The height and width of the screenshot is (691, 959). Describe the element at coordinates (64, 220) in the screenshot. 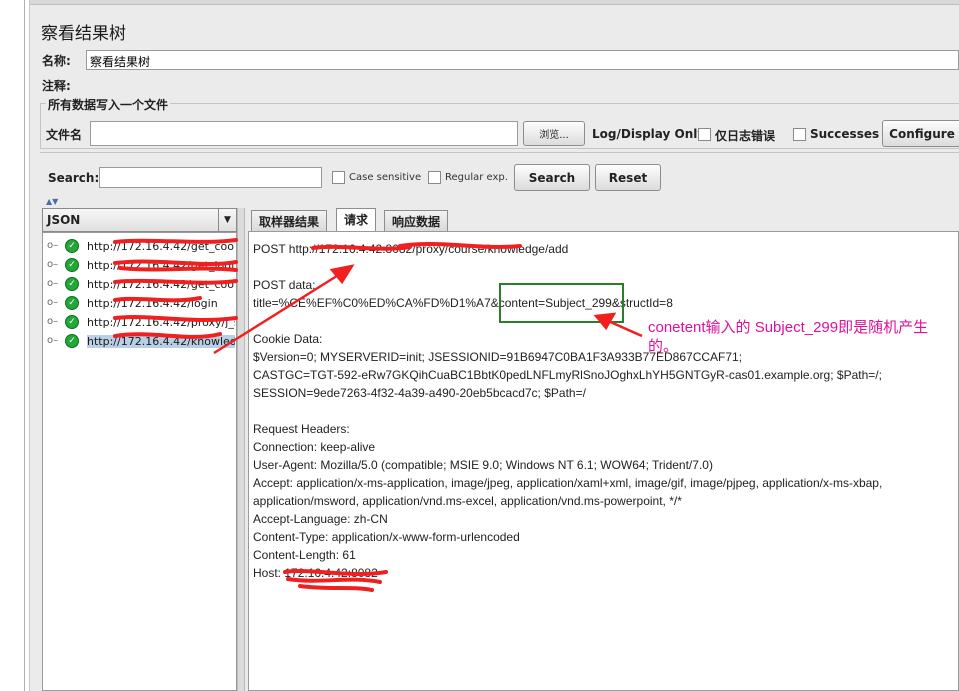

I see `renderer-select-value: JSON` at that location.